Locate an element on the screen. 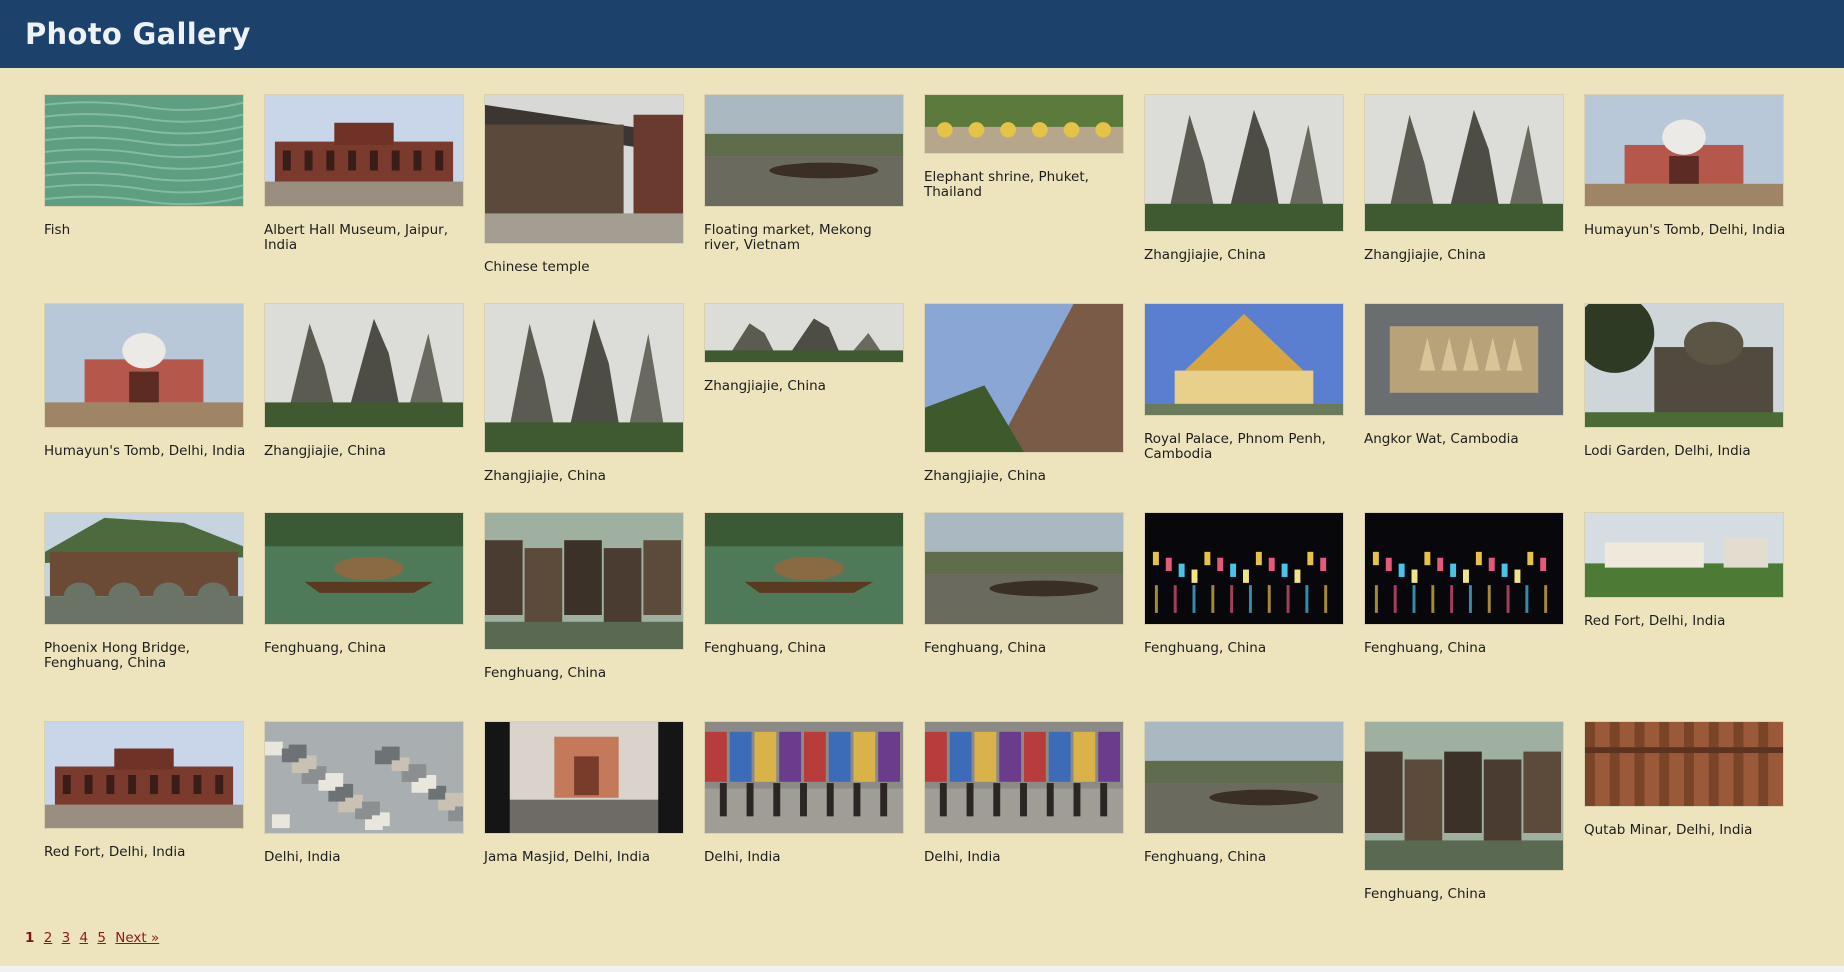  photo-caption: Jama Masjid, Delhi, India is located at coordinates (567, 857).